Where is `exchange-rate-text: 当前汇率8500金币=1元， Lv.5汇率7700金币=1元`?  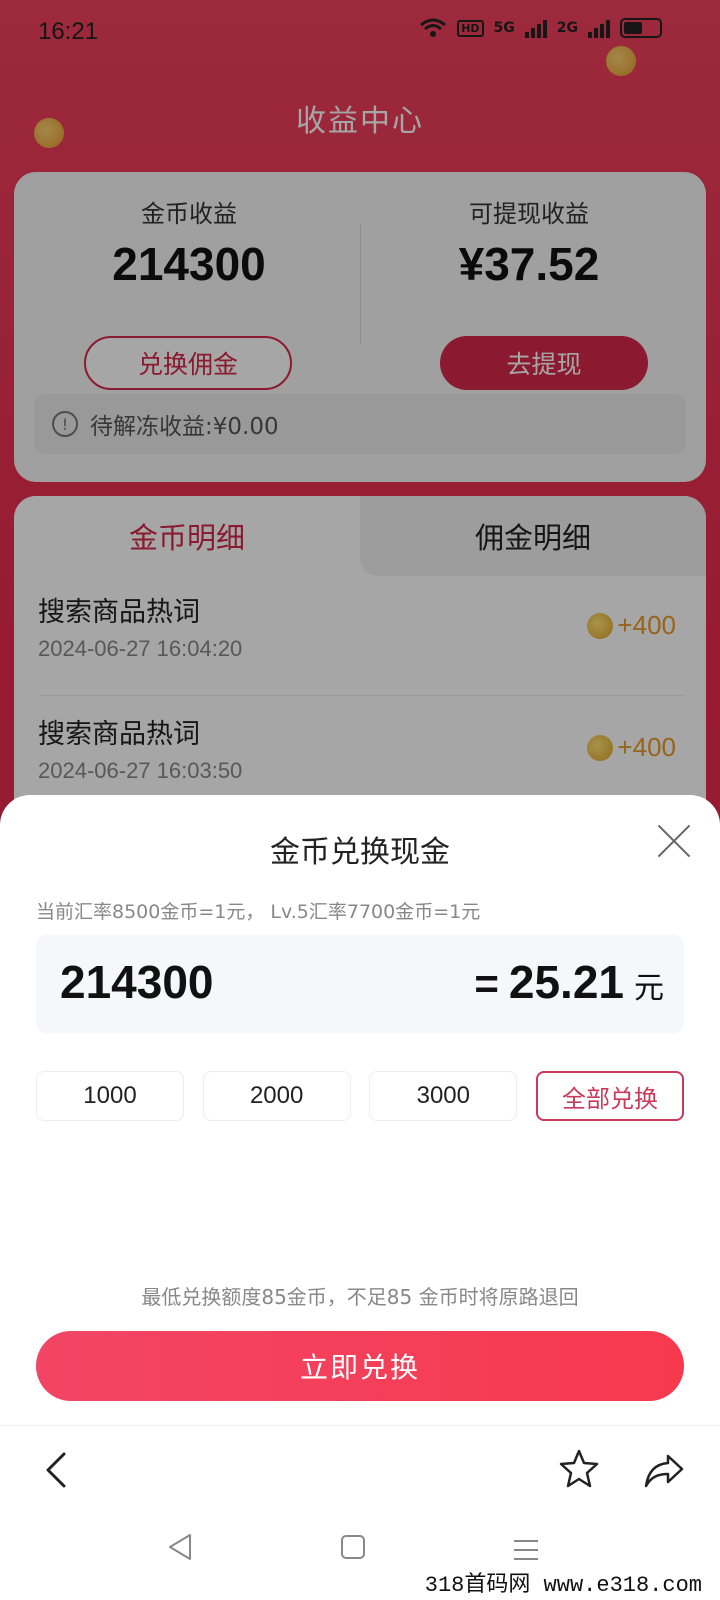 exchange-rate-text: 当前汇率8500金币=1元， Lv.5汇率7700金币=1元 is located at coordinates (258, 912).